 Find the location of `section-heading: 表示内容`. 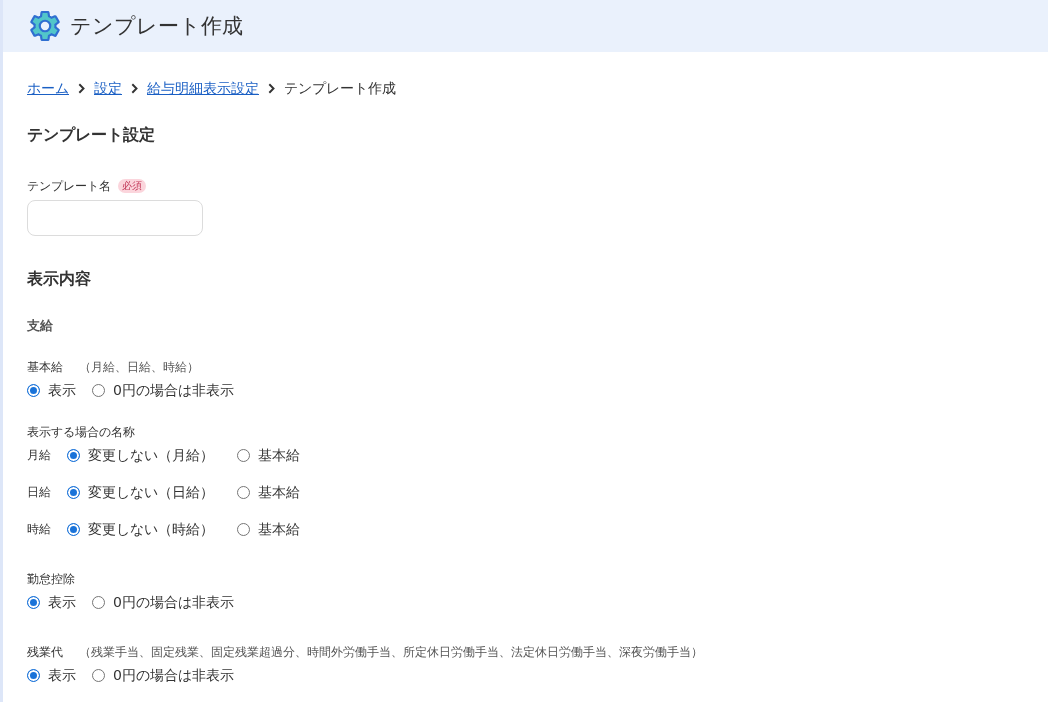

section-heading: 表示内容 is located at coordinates (59, 279).